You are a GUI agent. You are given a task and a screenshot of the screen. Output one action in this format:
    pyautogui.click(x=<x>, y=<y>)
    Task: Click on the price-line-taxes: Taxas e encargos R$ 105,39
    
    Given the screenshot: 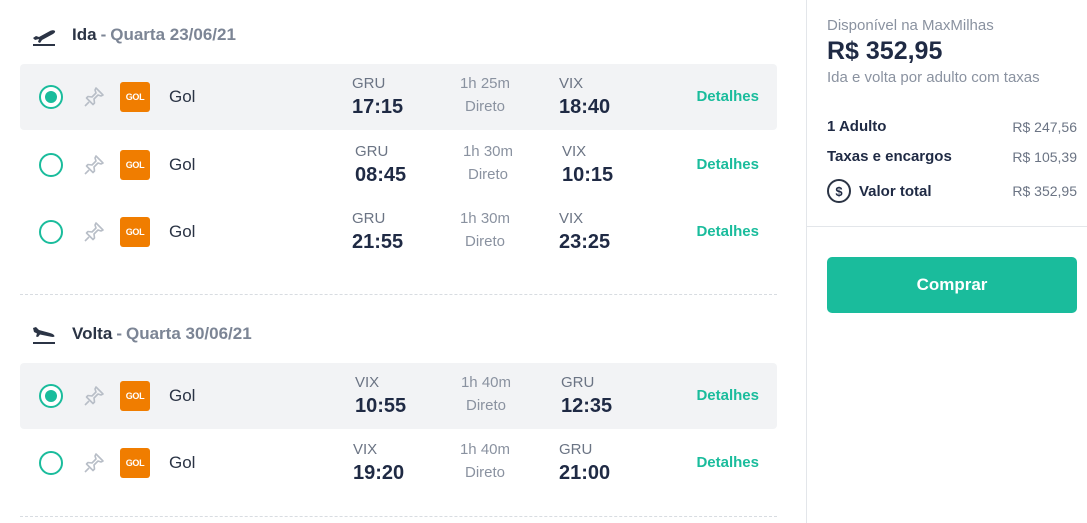 What is the action you would take?
    pyautogui.click(x=952, y=156)
    